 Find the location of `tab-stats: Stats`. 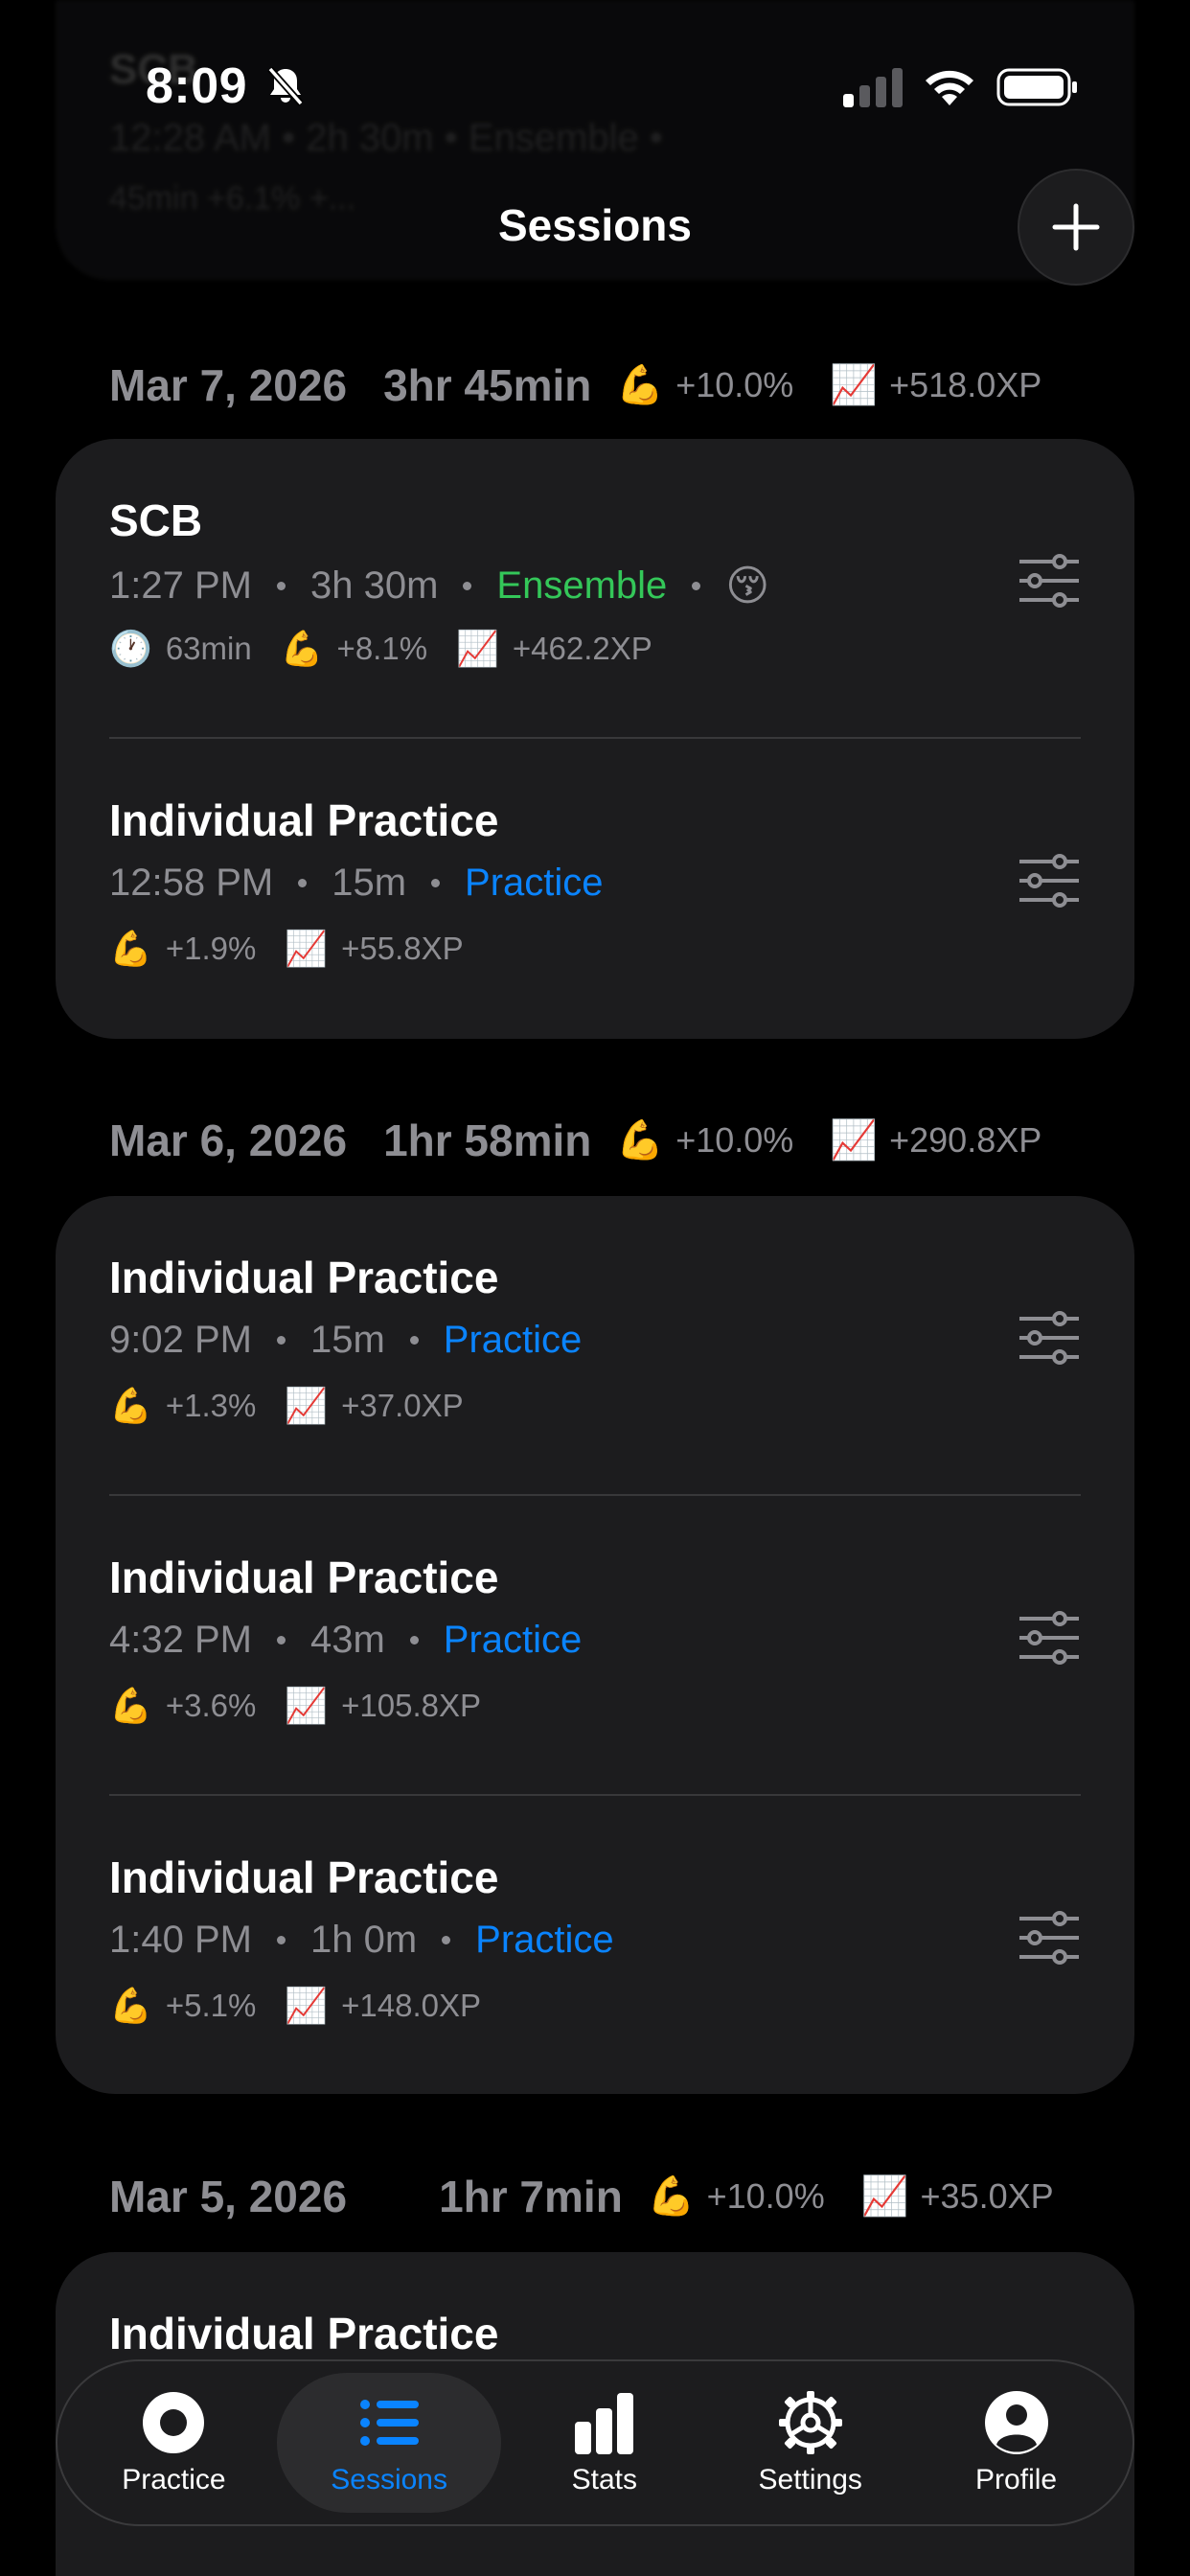

tab-stats: Stats is located at coordinates (604, 2443).